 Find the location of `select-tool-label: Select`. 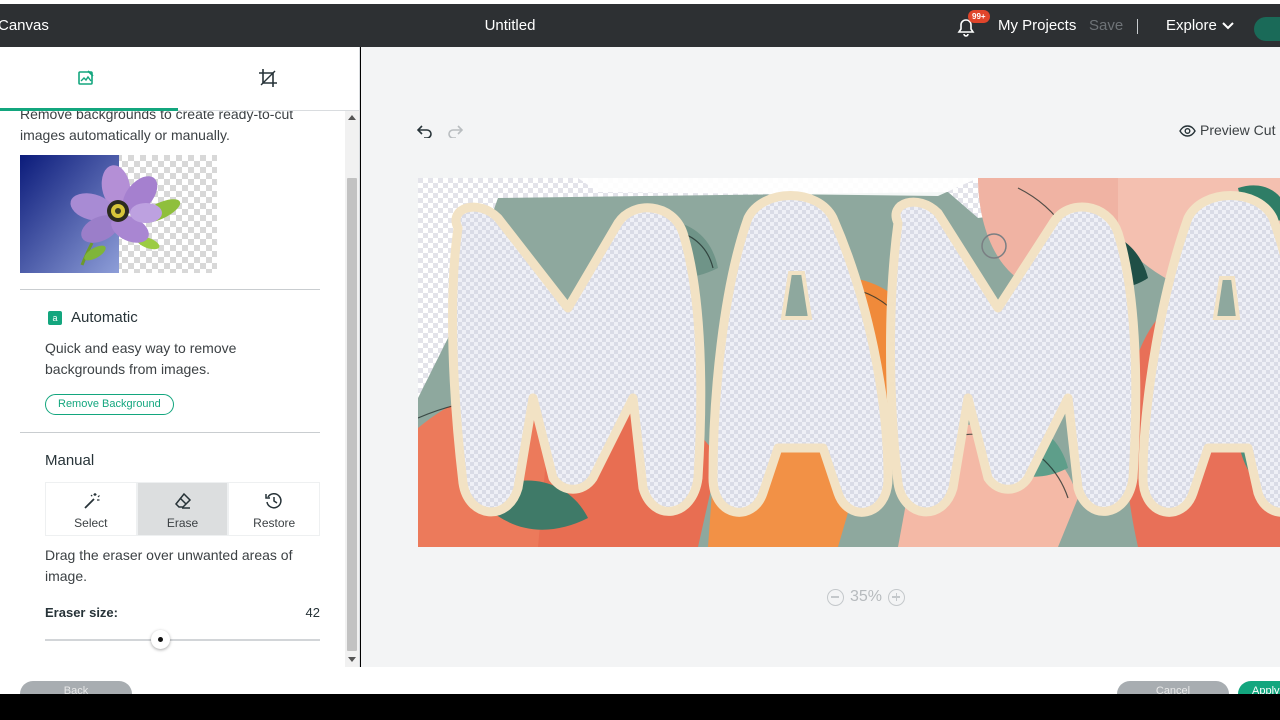

select-tool-label: Select is located at coordinates (91, 523).